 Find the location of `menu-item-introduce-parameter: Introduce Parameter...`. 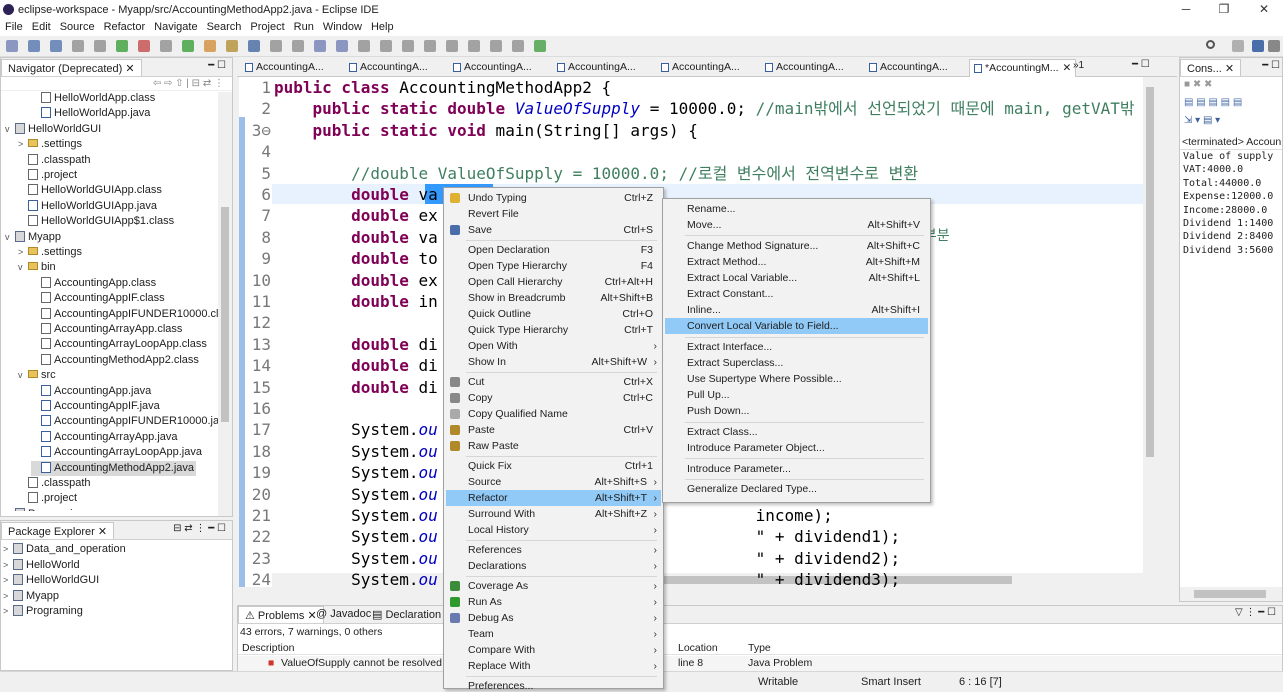

menu-item-introduce-parameter: Introduce Parameter... is located at coordinates (796, 469).